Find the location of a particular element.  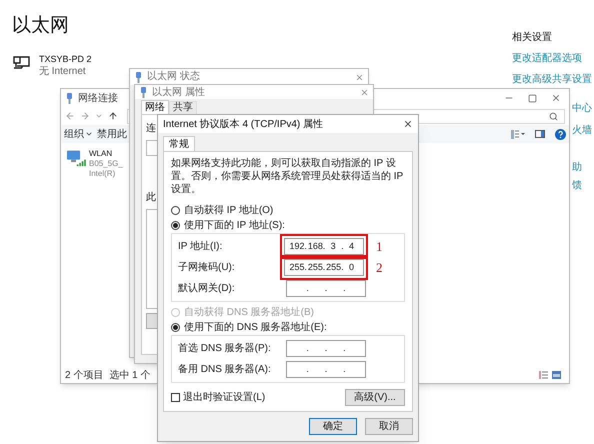

annotation-number: 2 is located at coordinates (379, 267).